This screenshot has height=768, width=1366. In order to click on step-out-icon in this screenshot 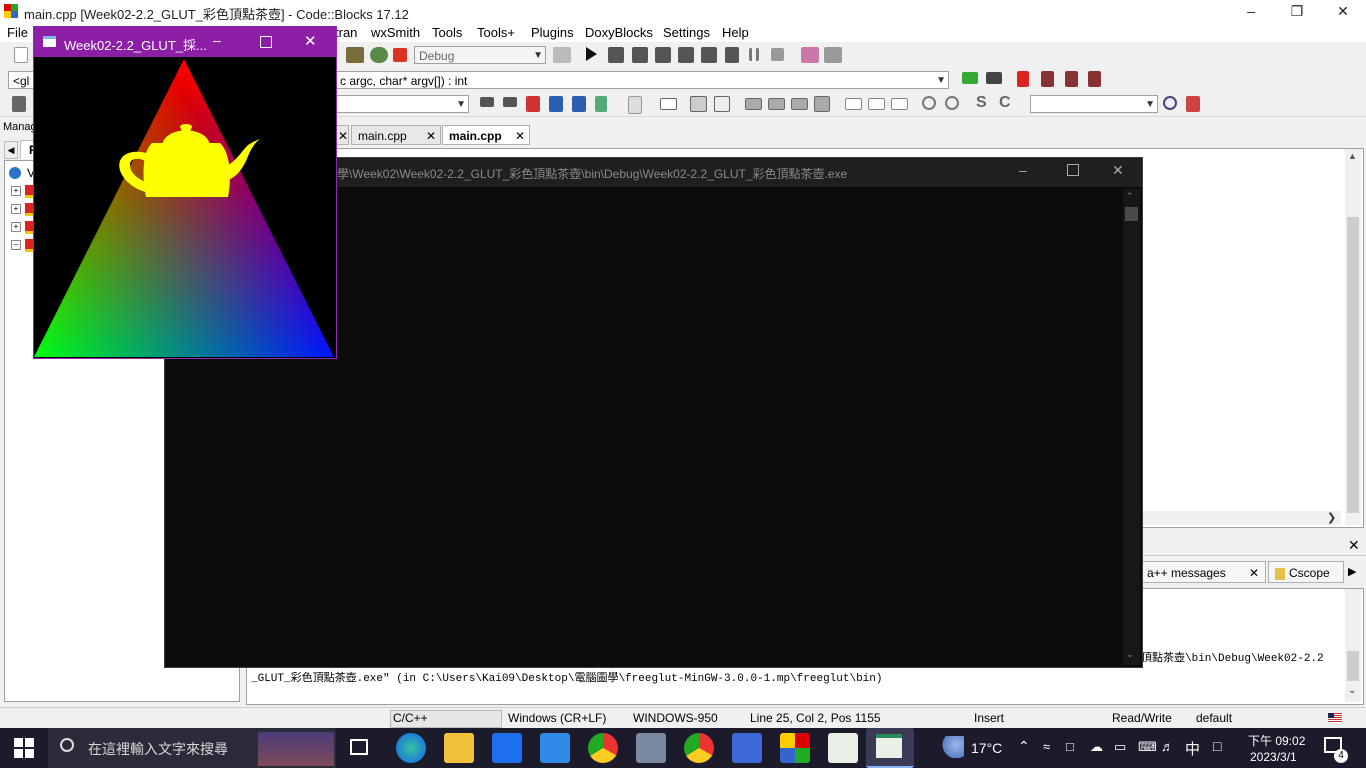, I will do `click(686, 55)`.